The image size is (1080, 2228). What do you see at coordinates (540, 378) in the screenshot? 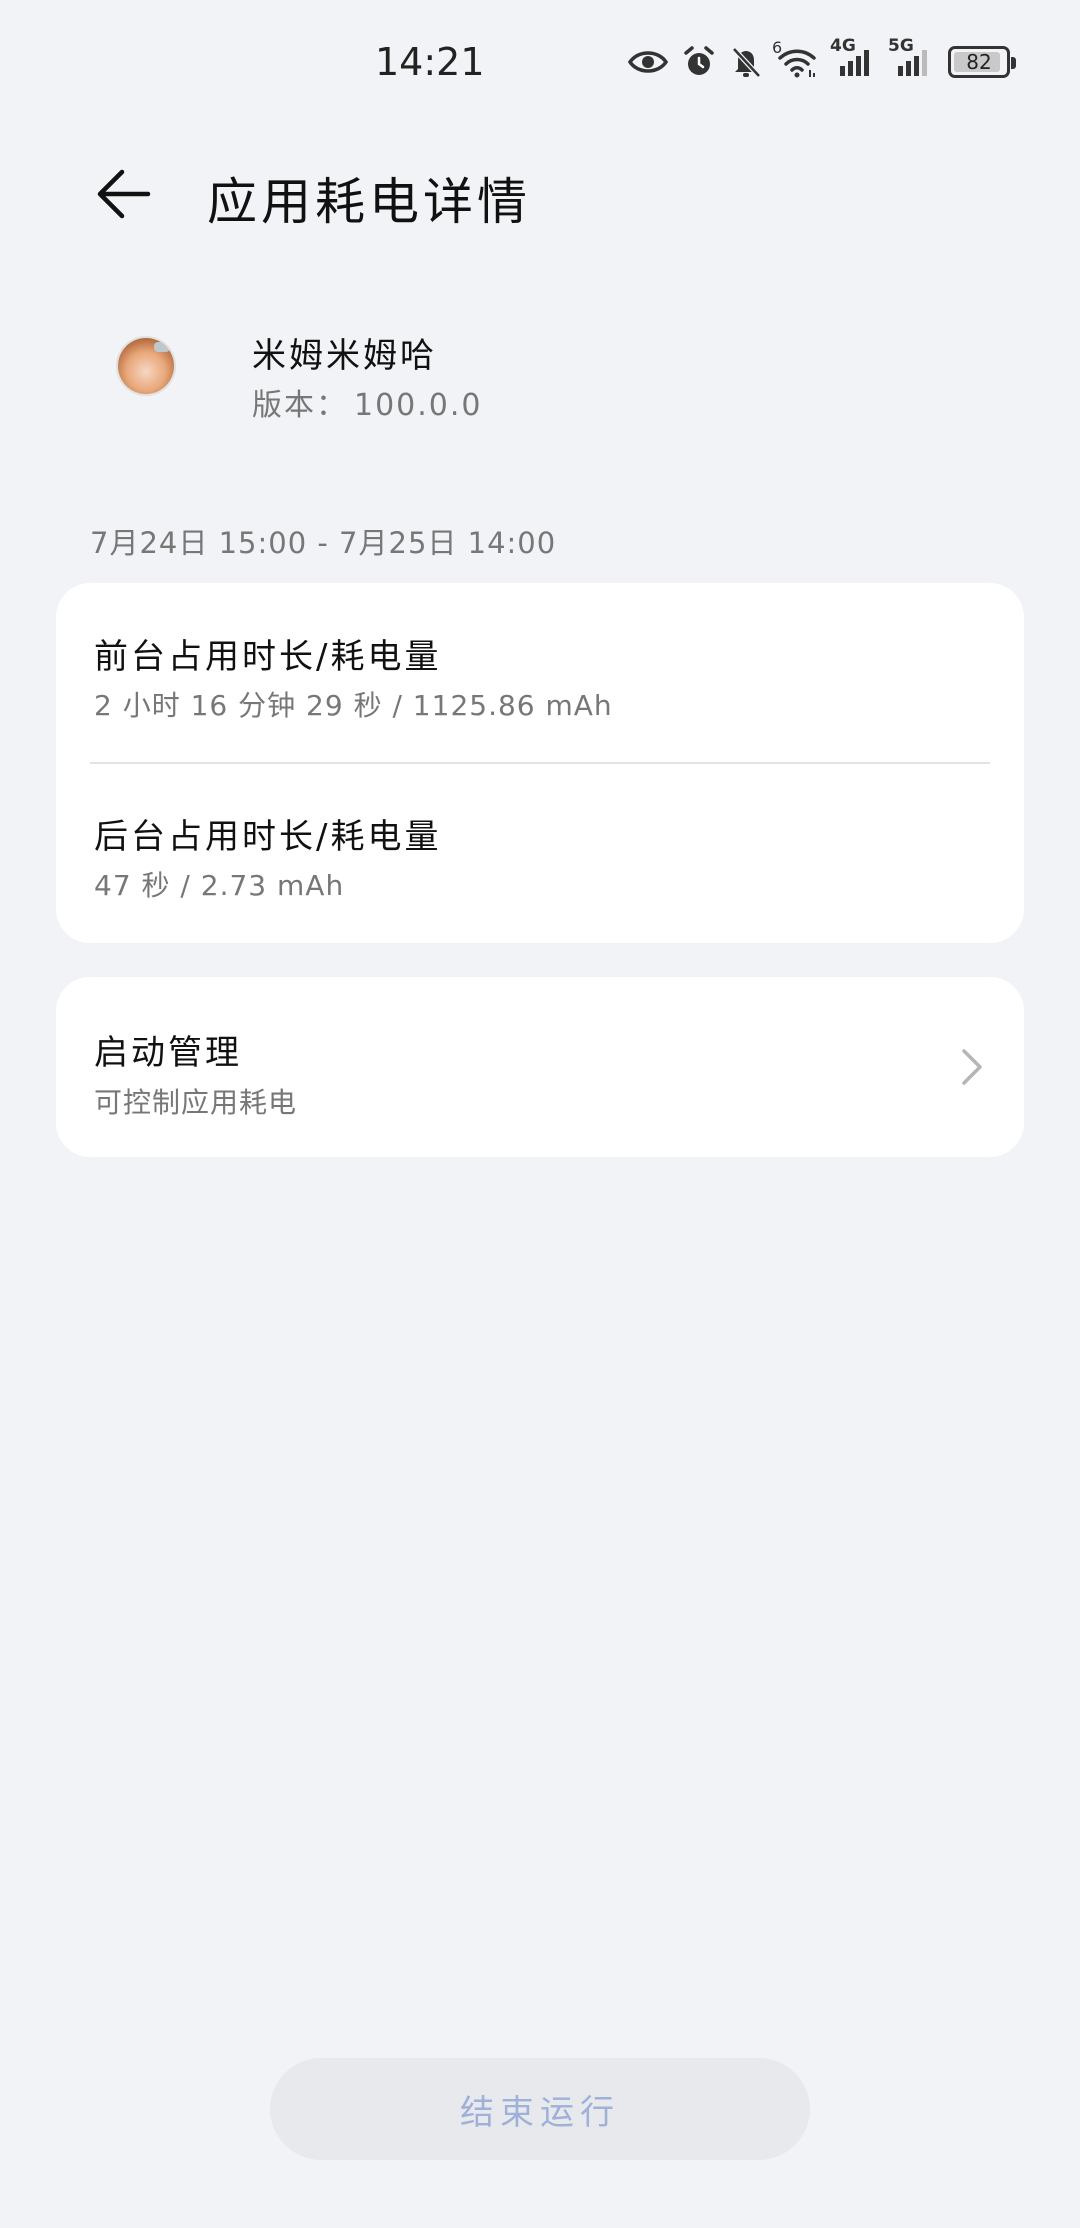
I see `app-info: 米姆米姆哈 版本： 100.0.0` at bounding box center [540, 378].